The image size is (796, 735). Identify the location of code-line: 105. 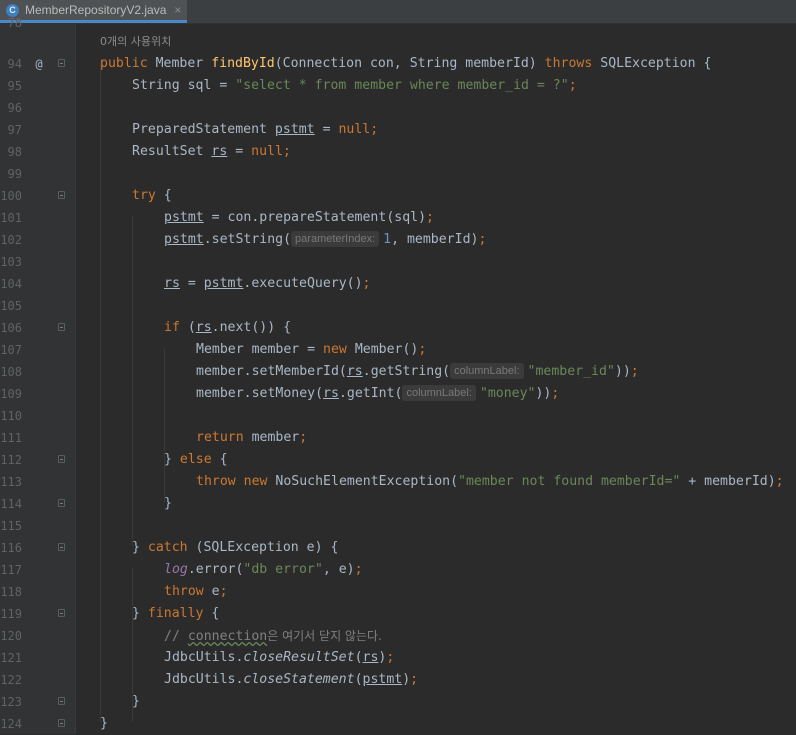
(398, 306).